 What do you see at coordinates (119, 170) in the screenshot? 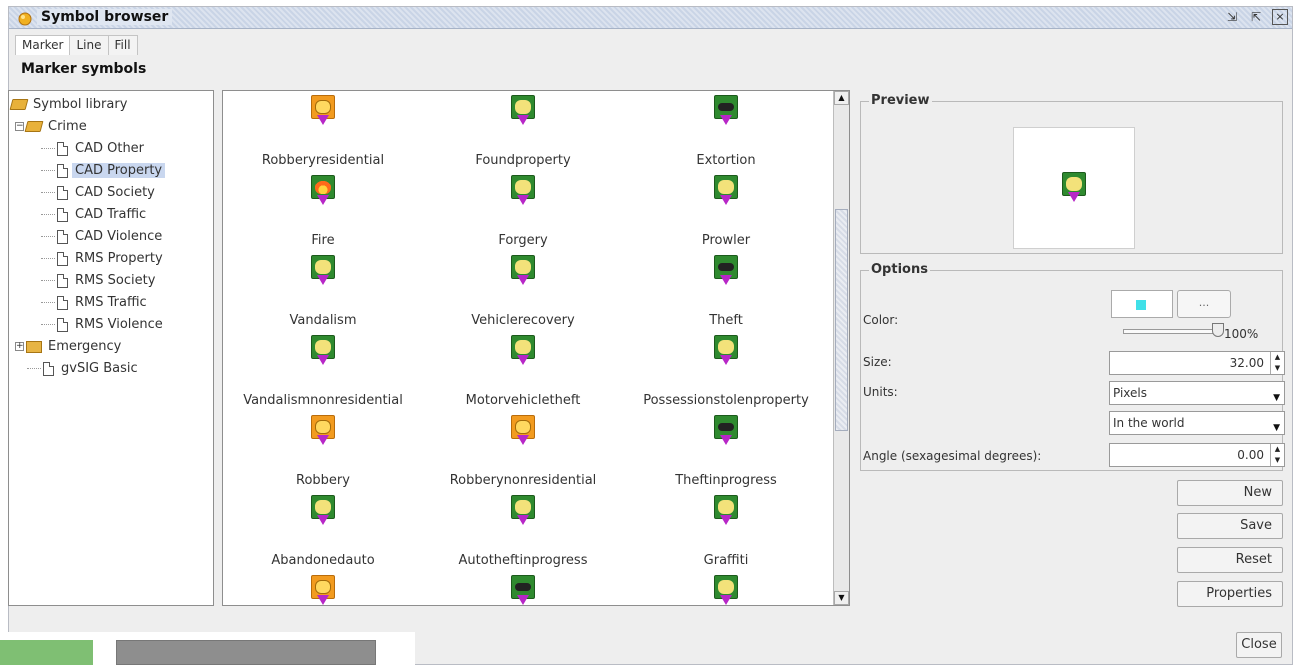
I see `tree-item-label: CAD Property` at bounding box center [119, 170].